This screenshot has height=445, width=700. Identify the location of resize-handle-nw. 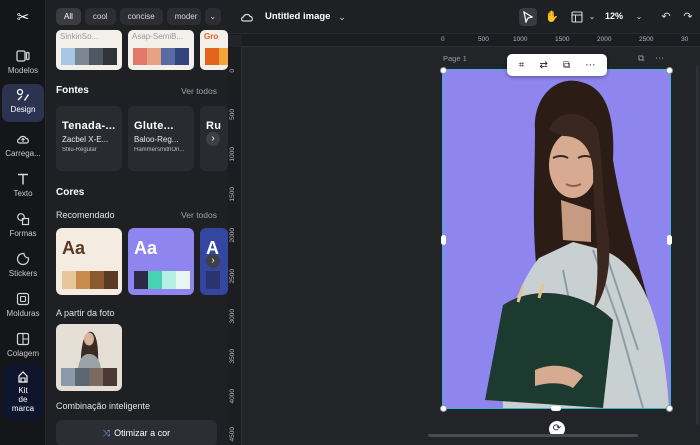
(443, 70).